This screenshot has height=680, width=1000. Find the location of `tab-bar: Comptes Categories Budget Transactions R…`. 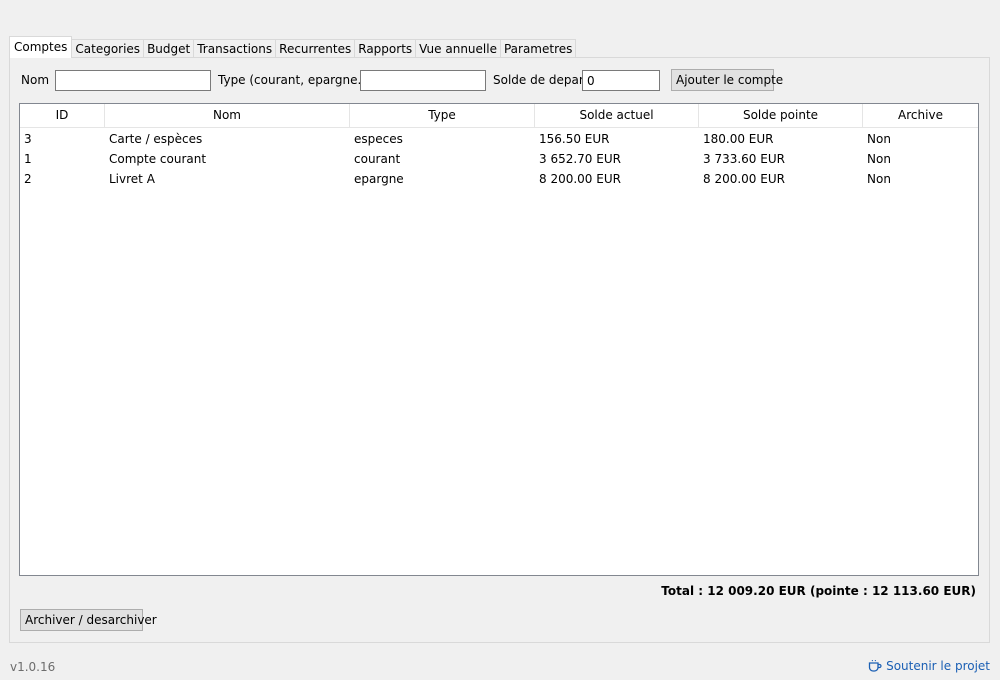

tab-bar: Comptes Categories Budget Transactions R… is located at coordinates (293, 47).